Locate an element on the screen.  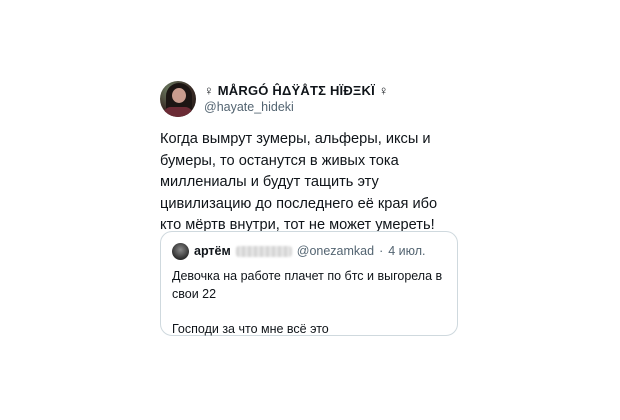
author-names: ♀ MÅRGÓ ĤΔŸÅTΣ HÏÐΞKÏ ♀ @hayate_hideki is located at coordinates (296, 99).